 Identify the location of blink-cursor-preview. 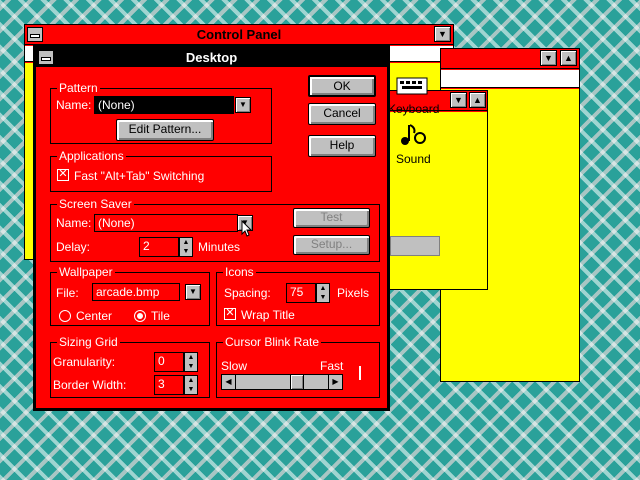
(360, 373).